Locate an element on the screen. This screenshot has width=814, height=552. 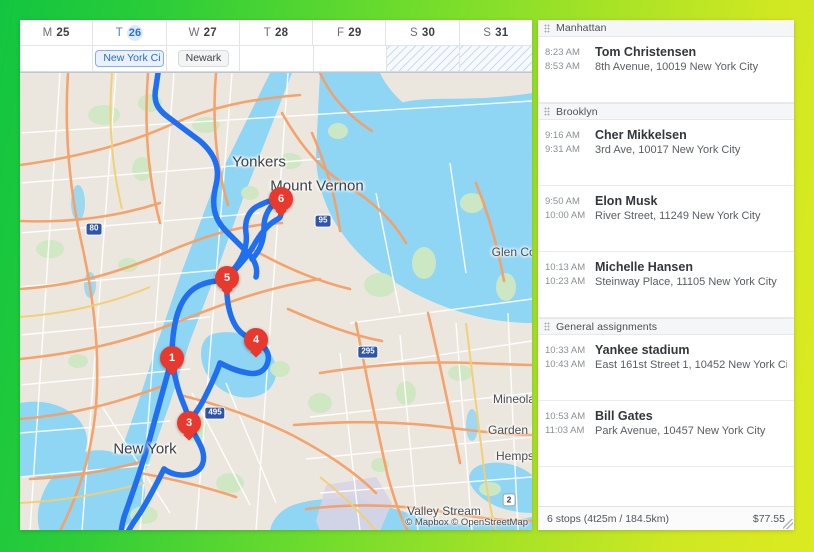
stop-start-time: 10:33 AM is located at coordinates (565, 350).